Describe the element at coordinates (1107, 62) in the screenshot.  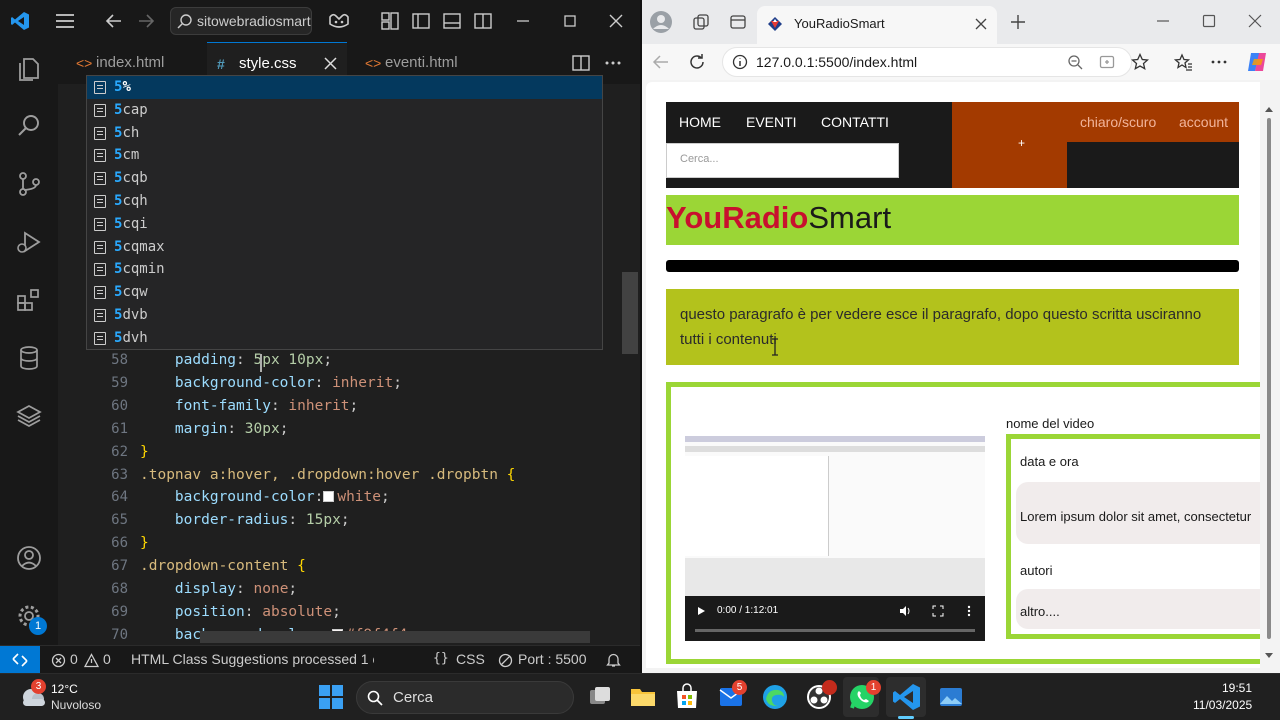
I see `app-available-icon` at that location.